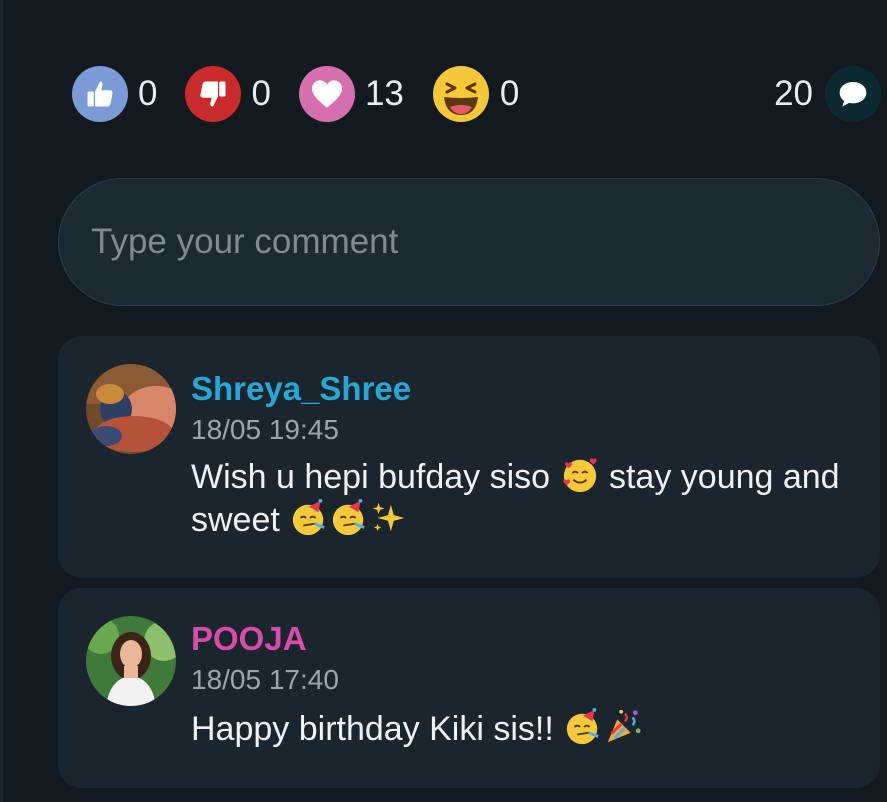 Image resolution: width=887 pixels, height=802 pixels. I want to click on love-reaction-circle, so click(326, 94).